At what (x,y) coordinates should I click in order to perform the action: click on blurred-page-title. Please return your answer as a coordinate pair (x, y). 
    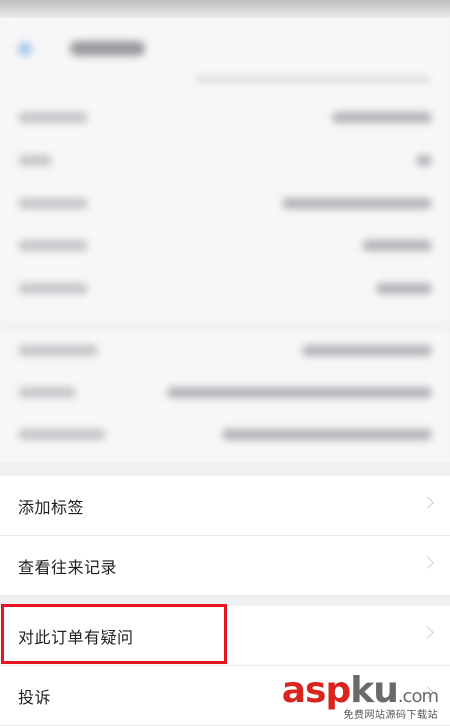
    Looking at the image, I should click on (107, 48).